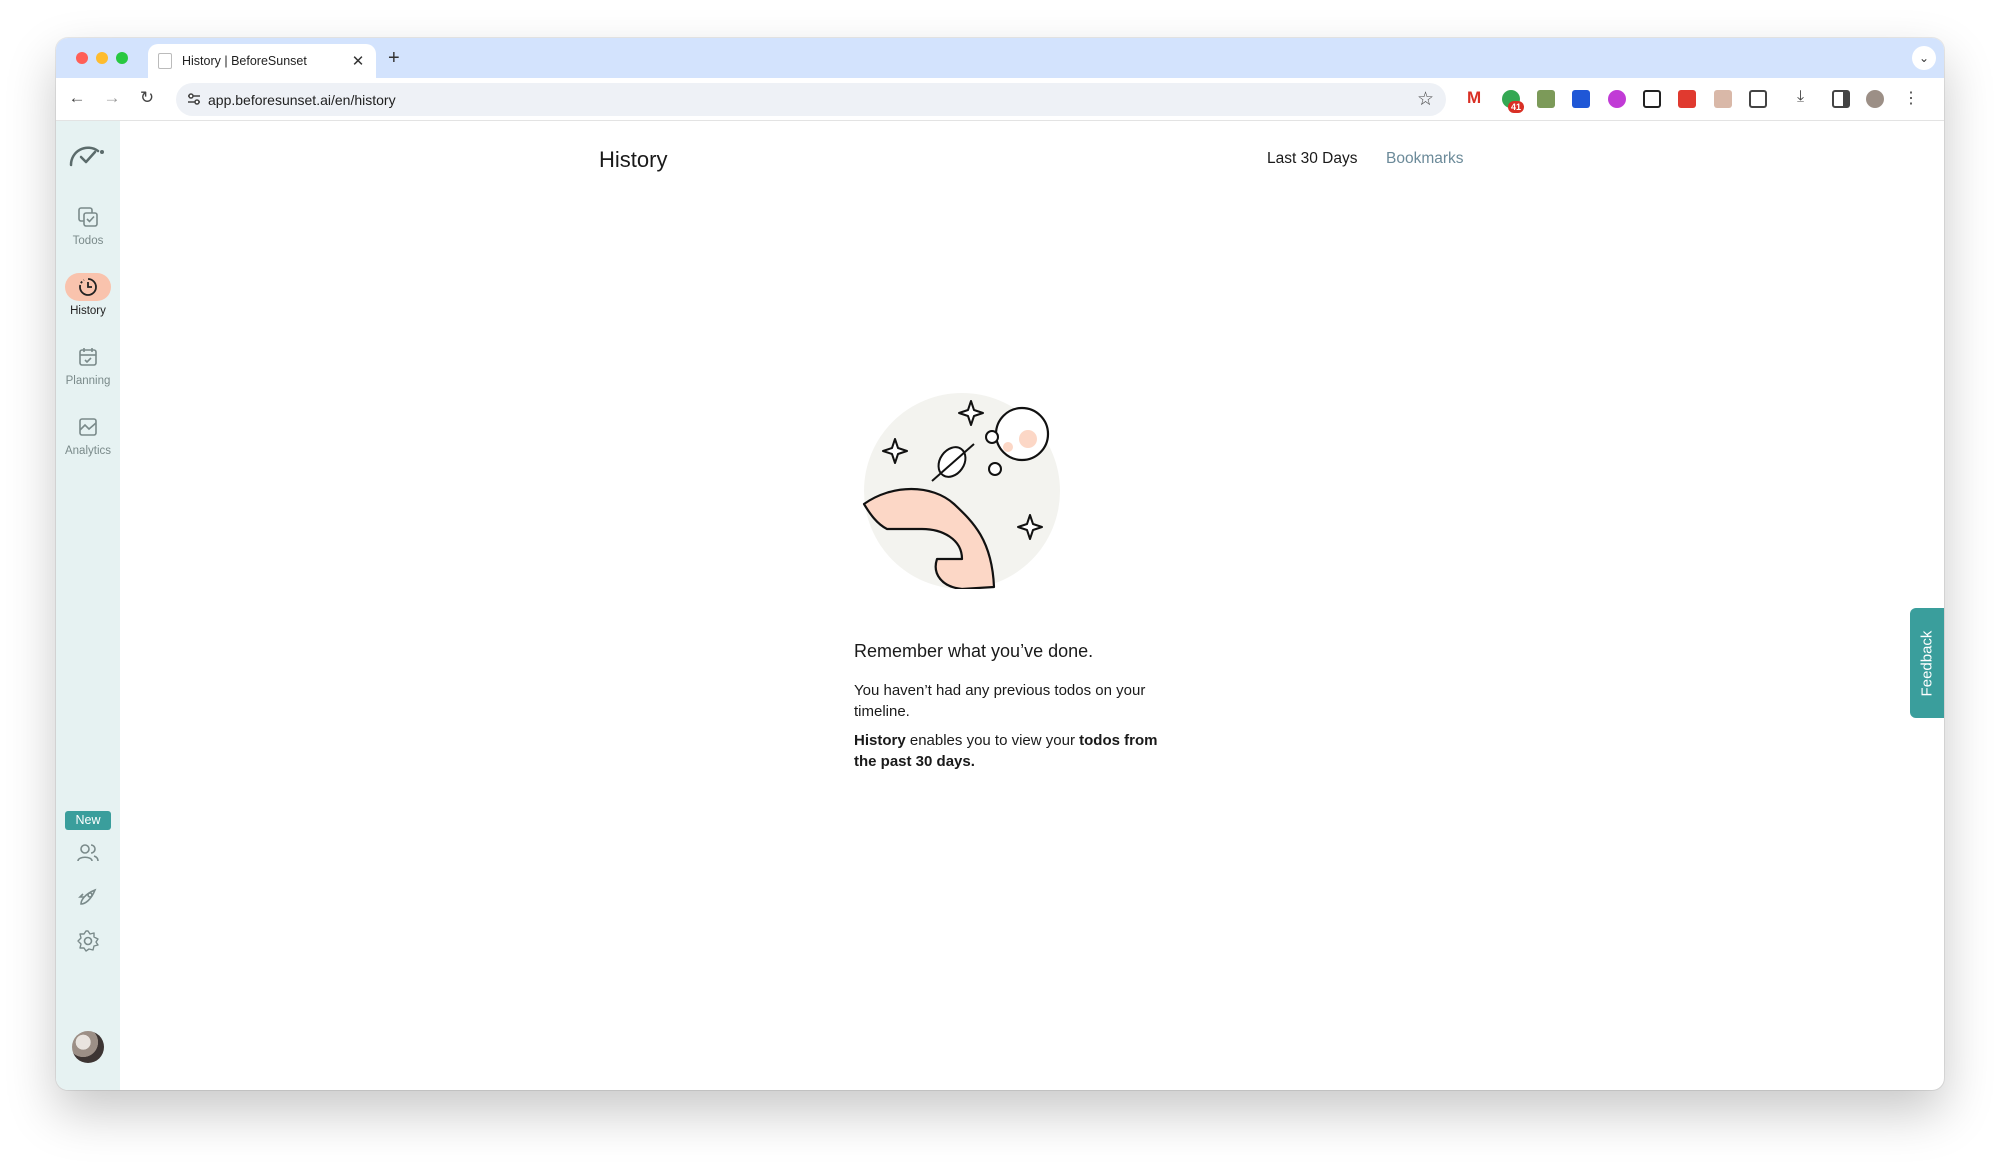 This screenshot has height=1165, width=2000. I want to click on feedback-button: Feedback, so click(1927, 663).